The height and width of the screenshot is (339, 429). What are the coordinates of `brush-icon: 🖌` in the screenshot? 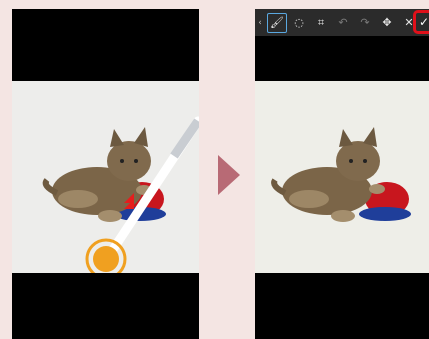 It's located at (277, 22).